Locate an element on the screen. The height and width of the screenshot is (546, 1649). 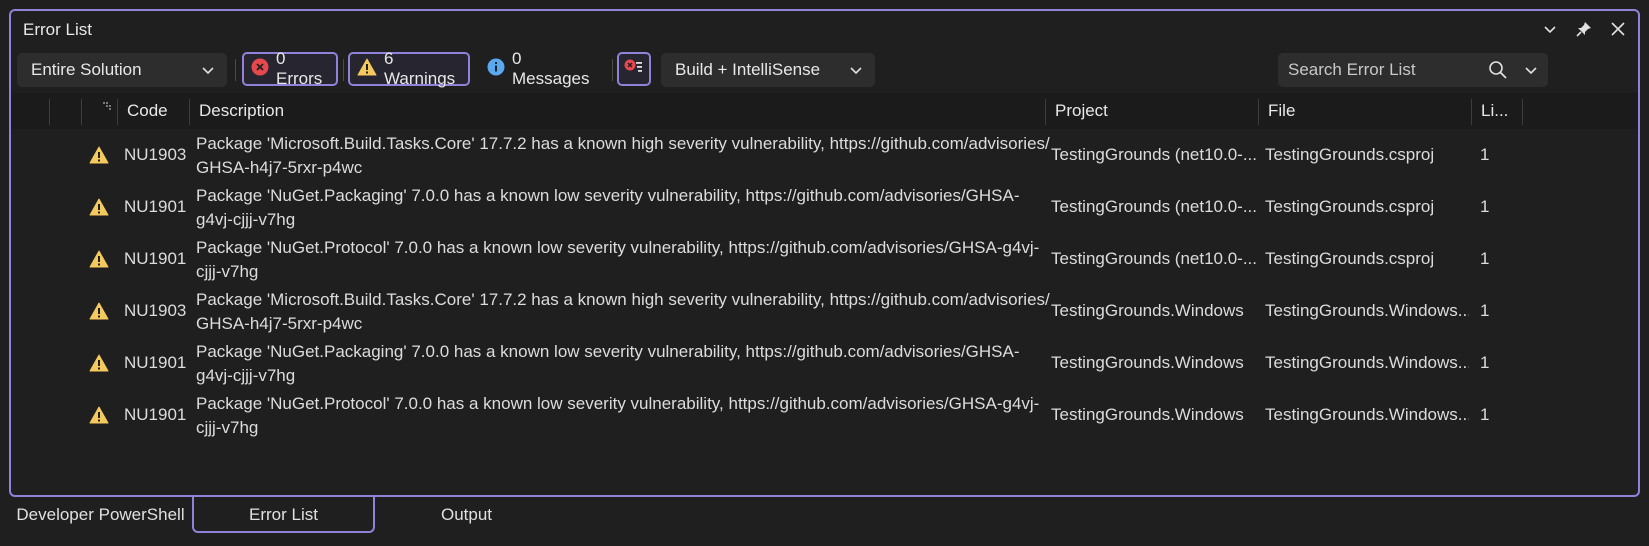
messages-filter-button: 0 Messages is located at coordinates (544, 68).